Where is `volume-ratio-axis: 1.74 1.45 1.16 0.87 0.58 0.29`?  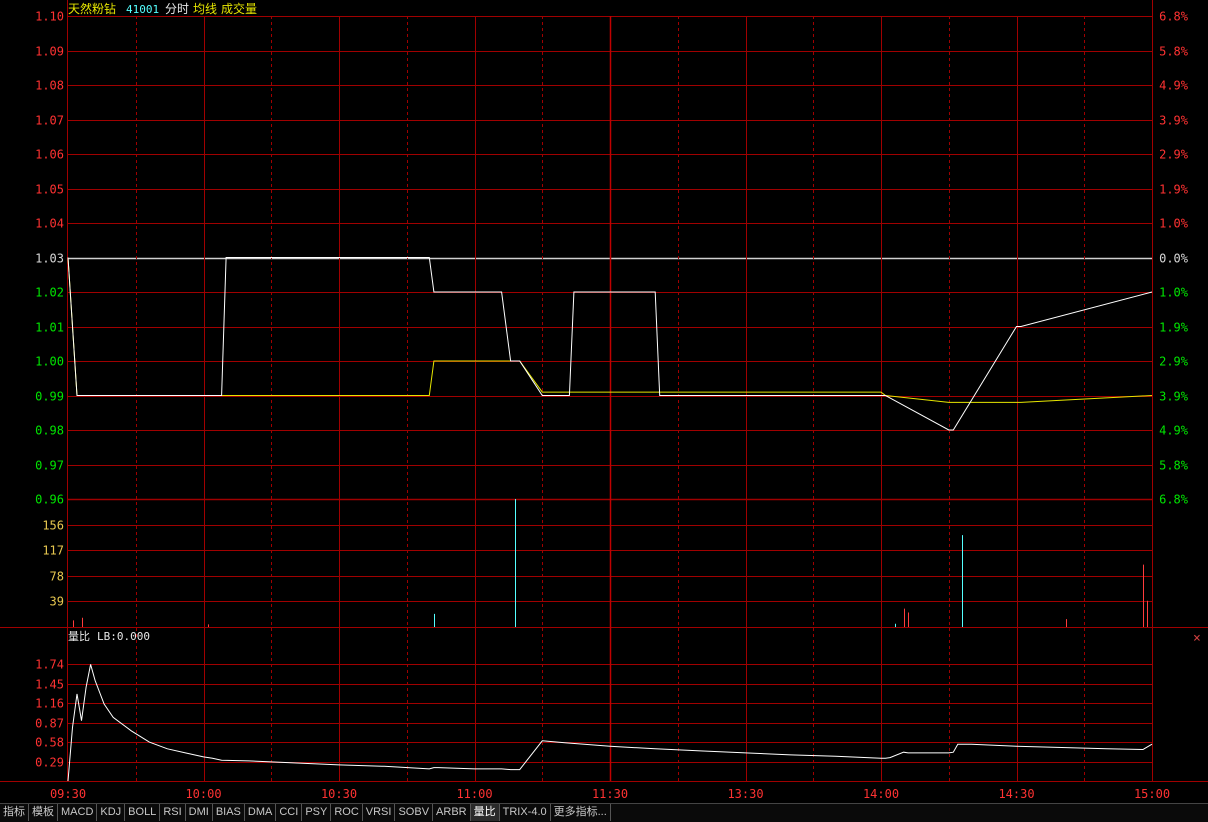 volume-ratio-axis: 1.74 1.45 1.16 0.87 0.58 0.29 is located at coordinates (49, 714).